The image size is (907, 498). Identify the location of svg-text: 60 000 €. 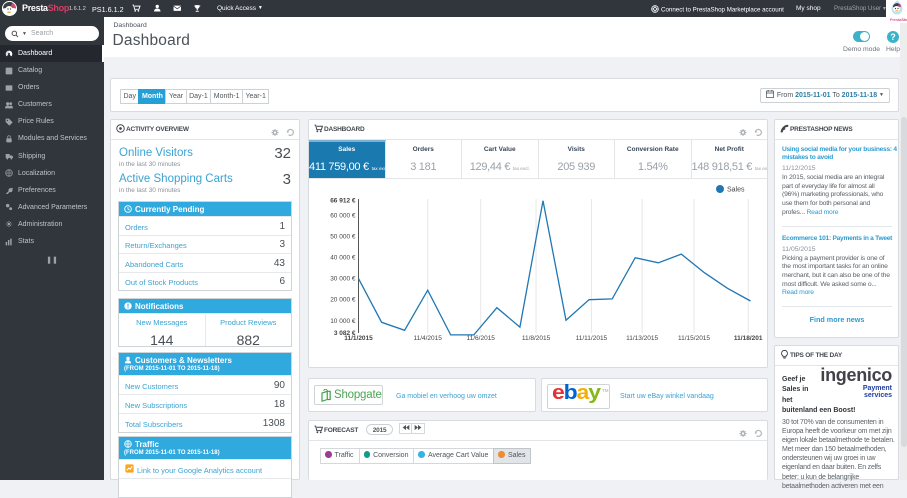
(343, 215).